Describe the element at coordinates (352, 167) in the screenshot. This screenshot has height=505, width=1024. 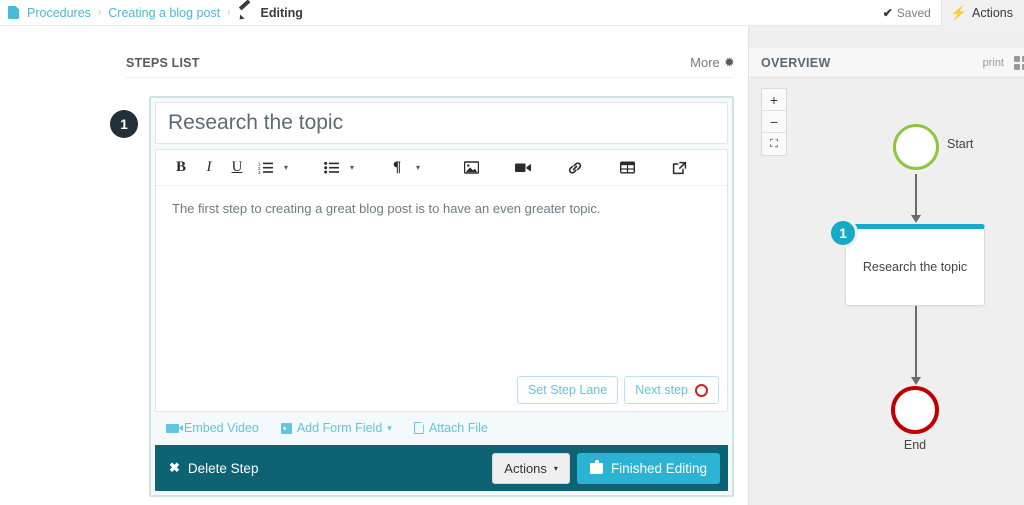
I see `unordered-list-caret-icon: ▾` at that location.